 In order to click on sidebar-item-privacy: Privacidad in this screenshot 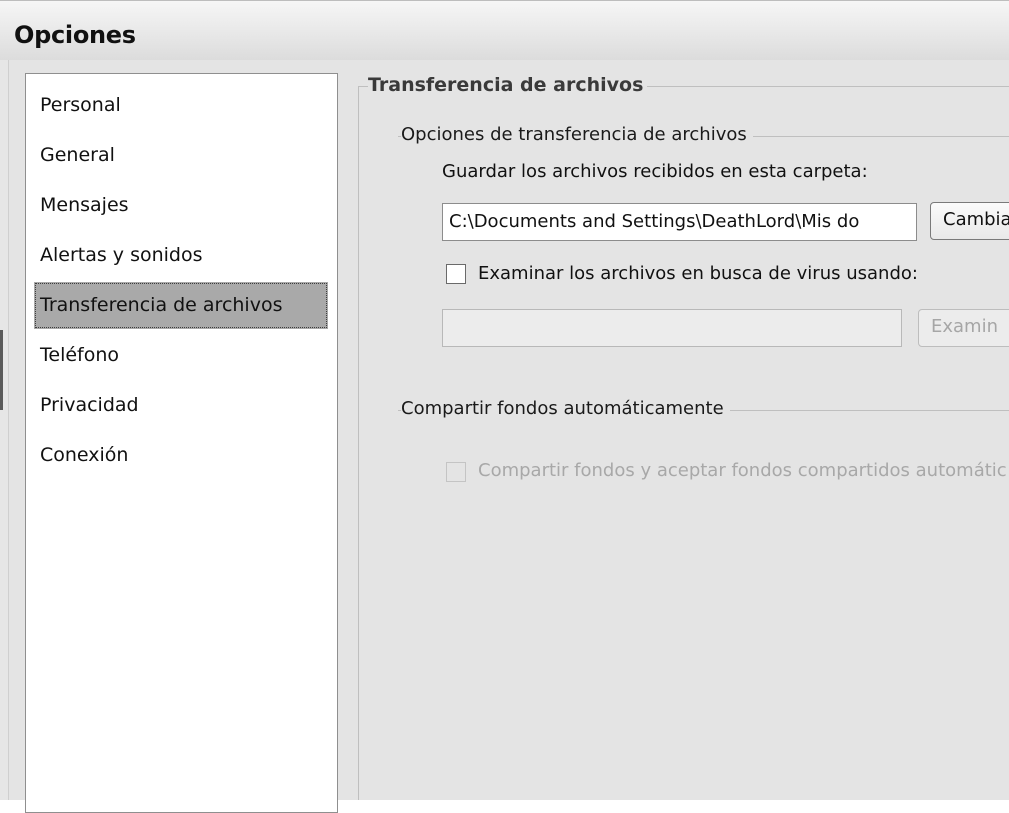, I will do `click(181, 405)`.